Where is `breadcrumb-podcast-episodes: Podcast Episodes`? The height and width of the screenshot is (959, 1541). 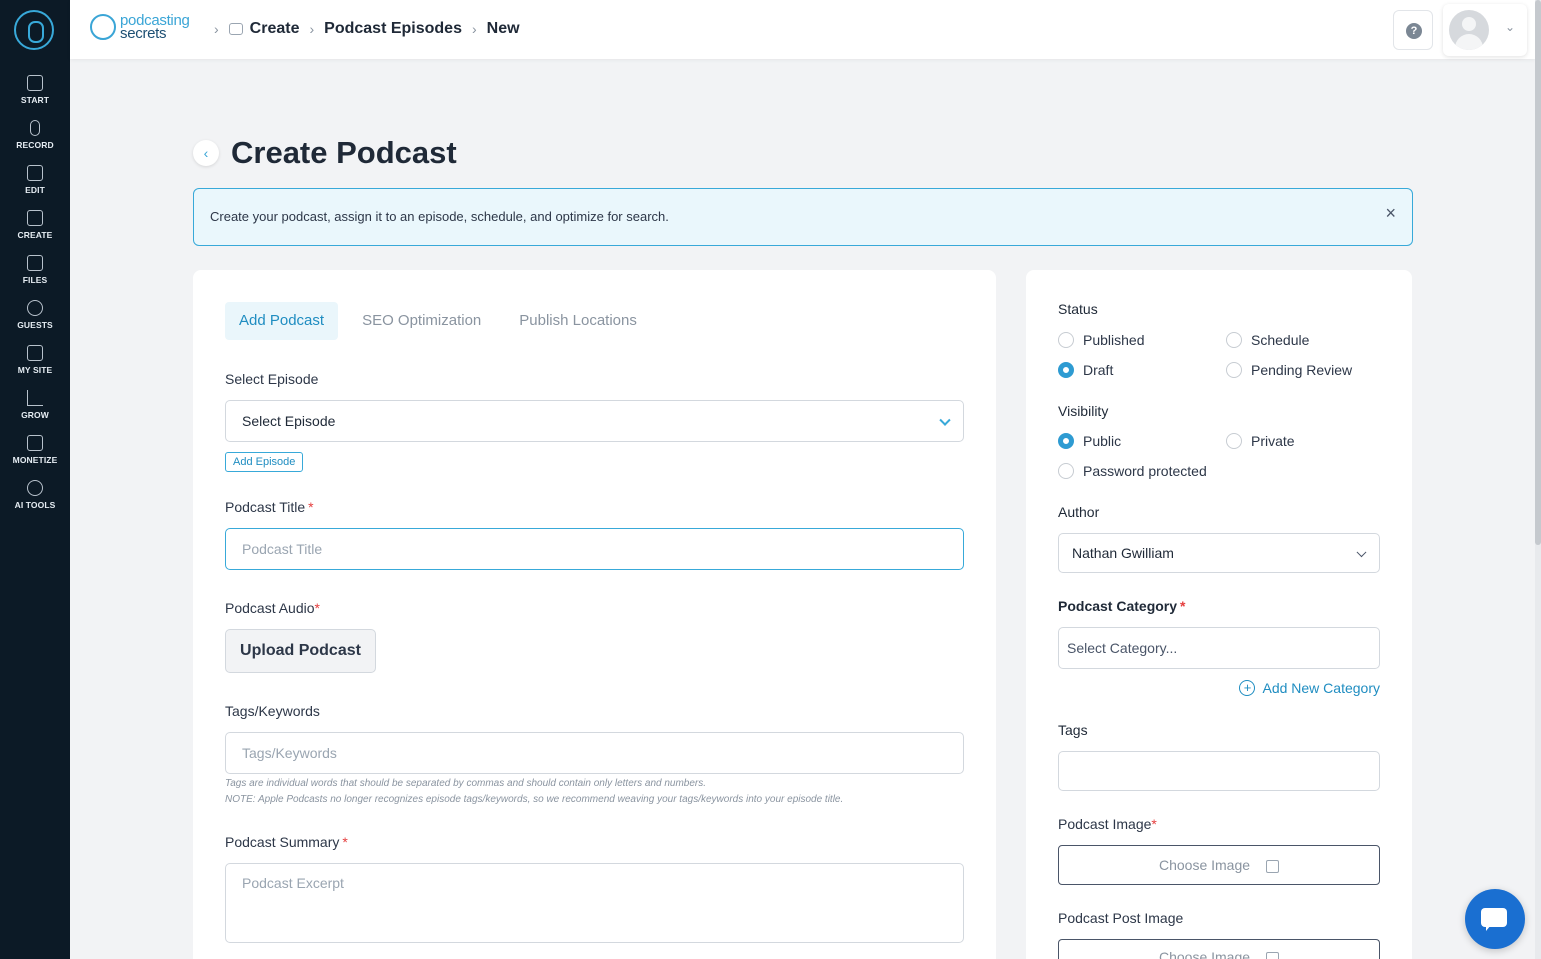 breadcrumb-podcast-episodes: Podcast Episodes is located at coordinates (393, 29).